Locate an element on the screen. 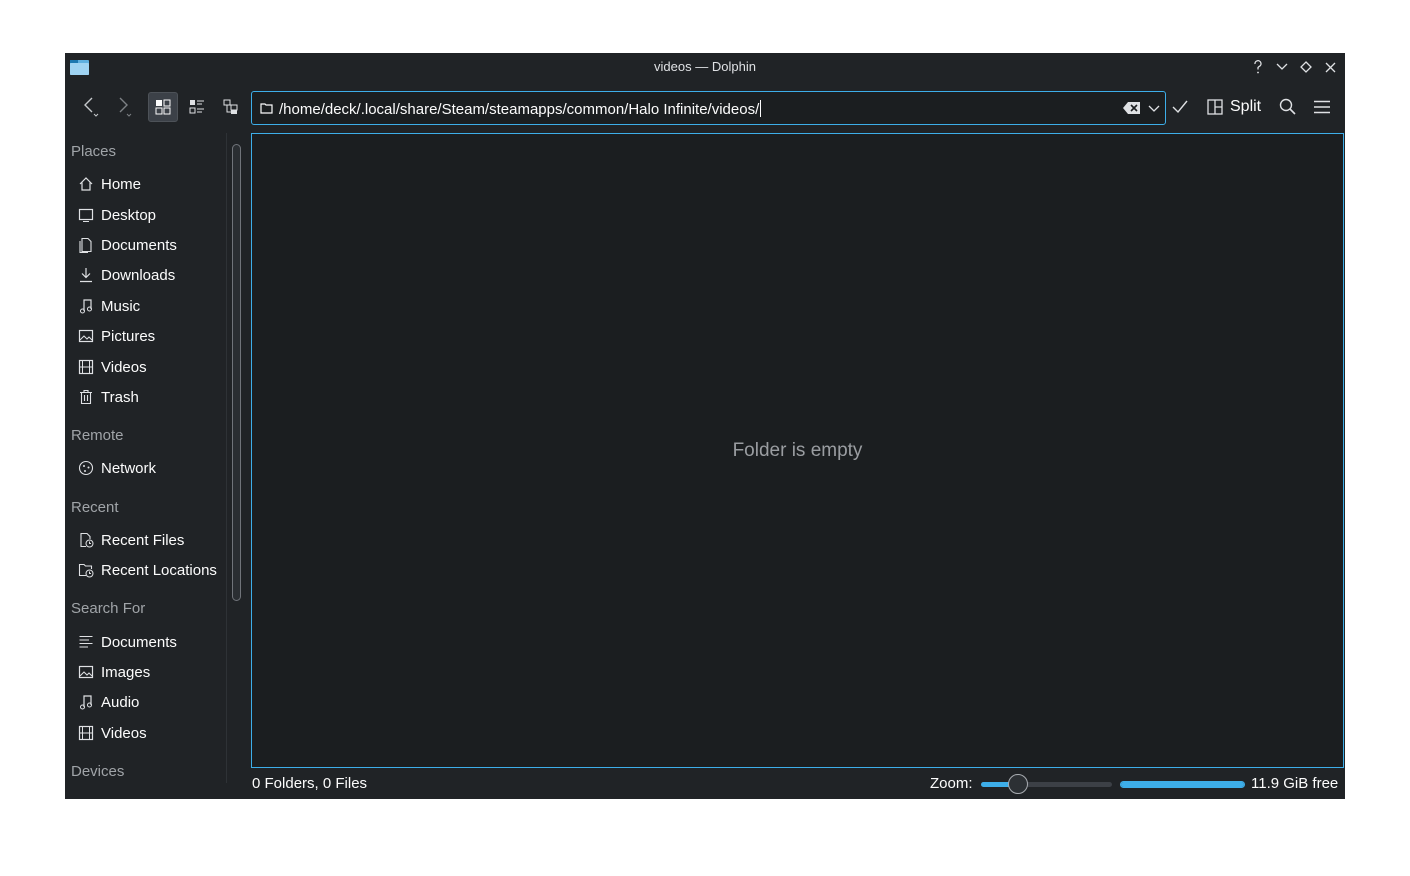 This screenshot has height=876, width=1410. sidebar-separator is located at coordinates (226, 458).